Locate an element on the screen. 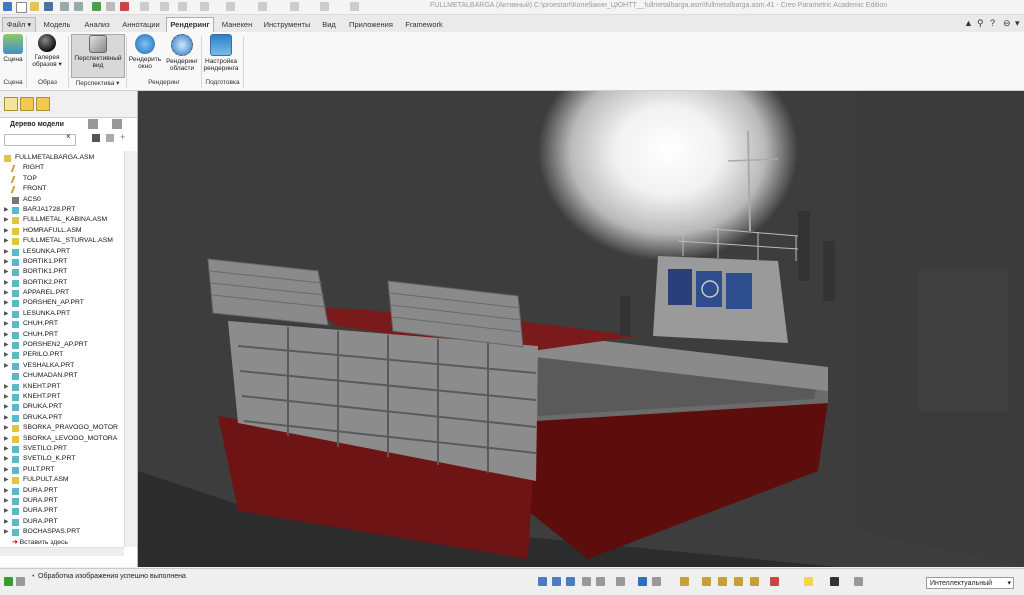 The height and width of the screenshot is (595, 1024). find-icon is located at coordinates (96, 138).